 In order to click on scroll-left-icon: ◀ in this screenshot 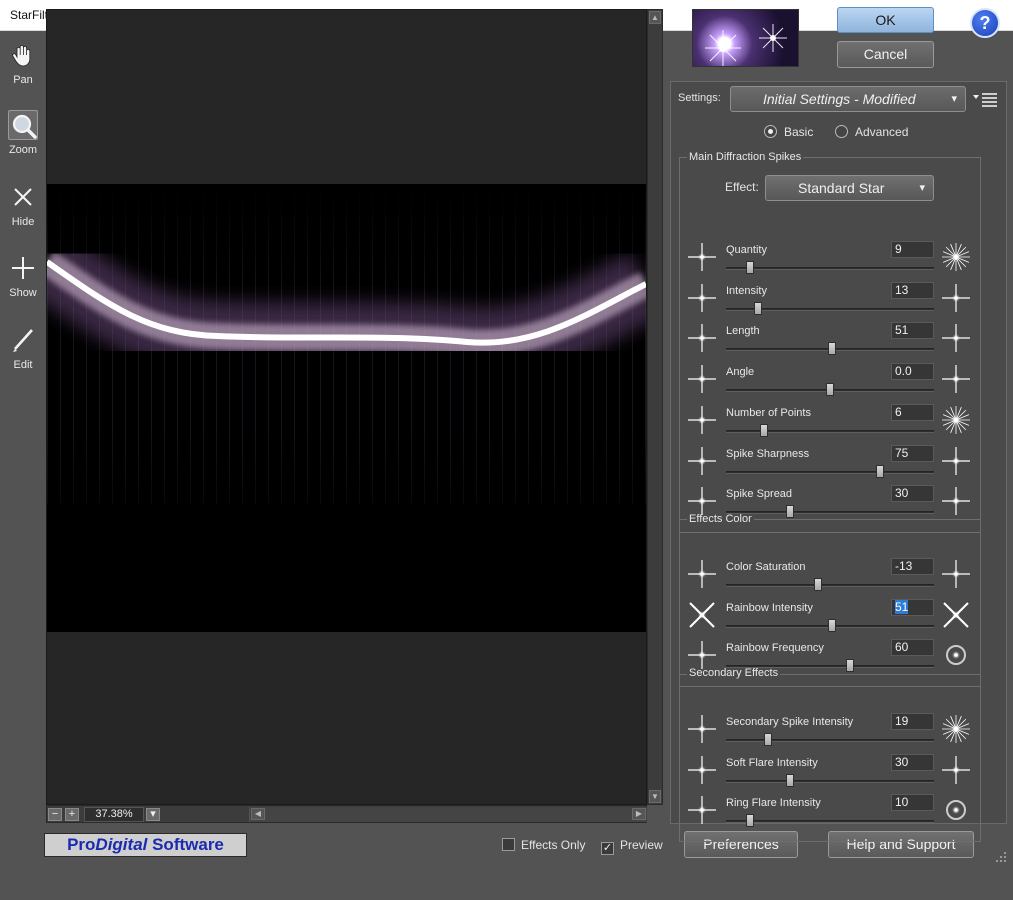, I will do `click(258, 814)`.